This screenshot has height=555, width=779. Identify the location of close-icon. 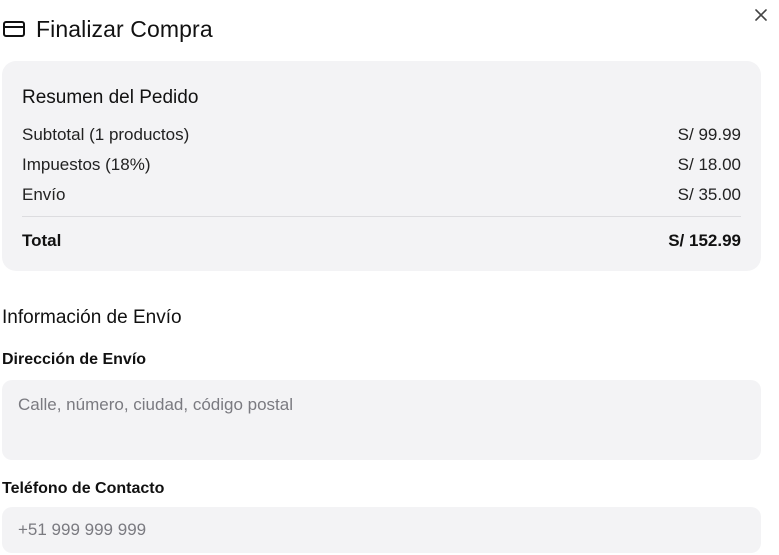
(761, 17).